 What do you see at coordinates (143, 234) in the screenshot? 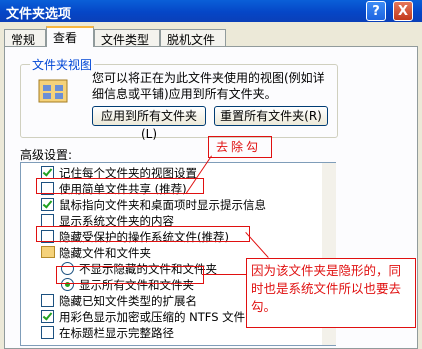
I see `annotation-highlight-hide-protected` at bounding box center [143, 234].